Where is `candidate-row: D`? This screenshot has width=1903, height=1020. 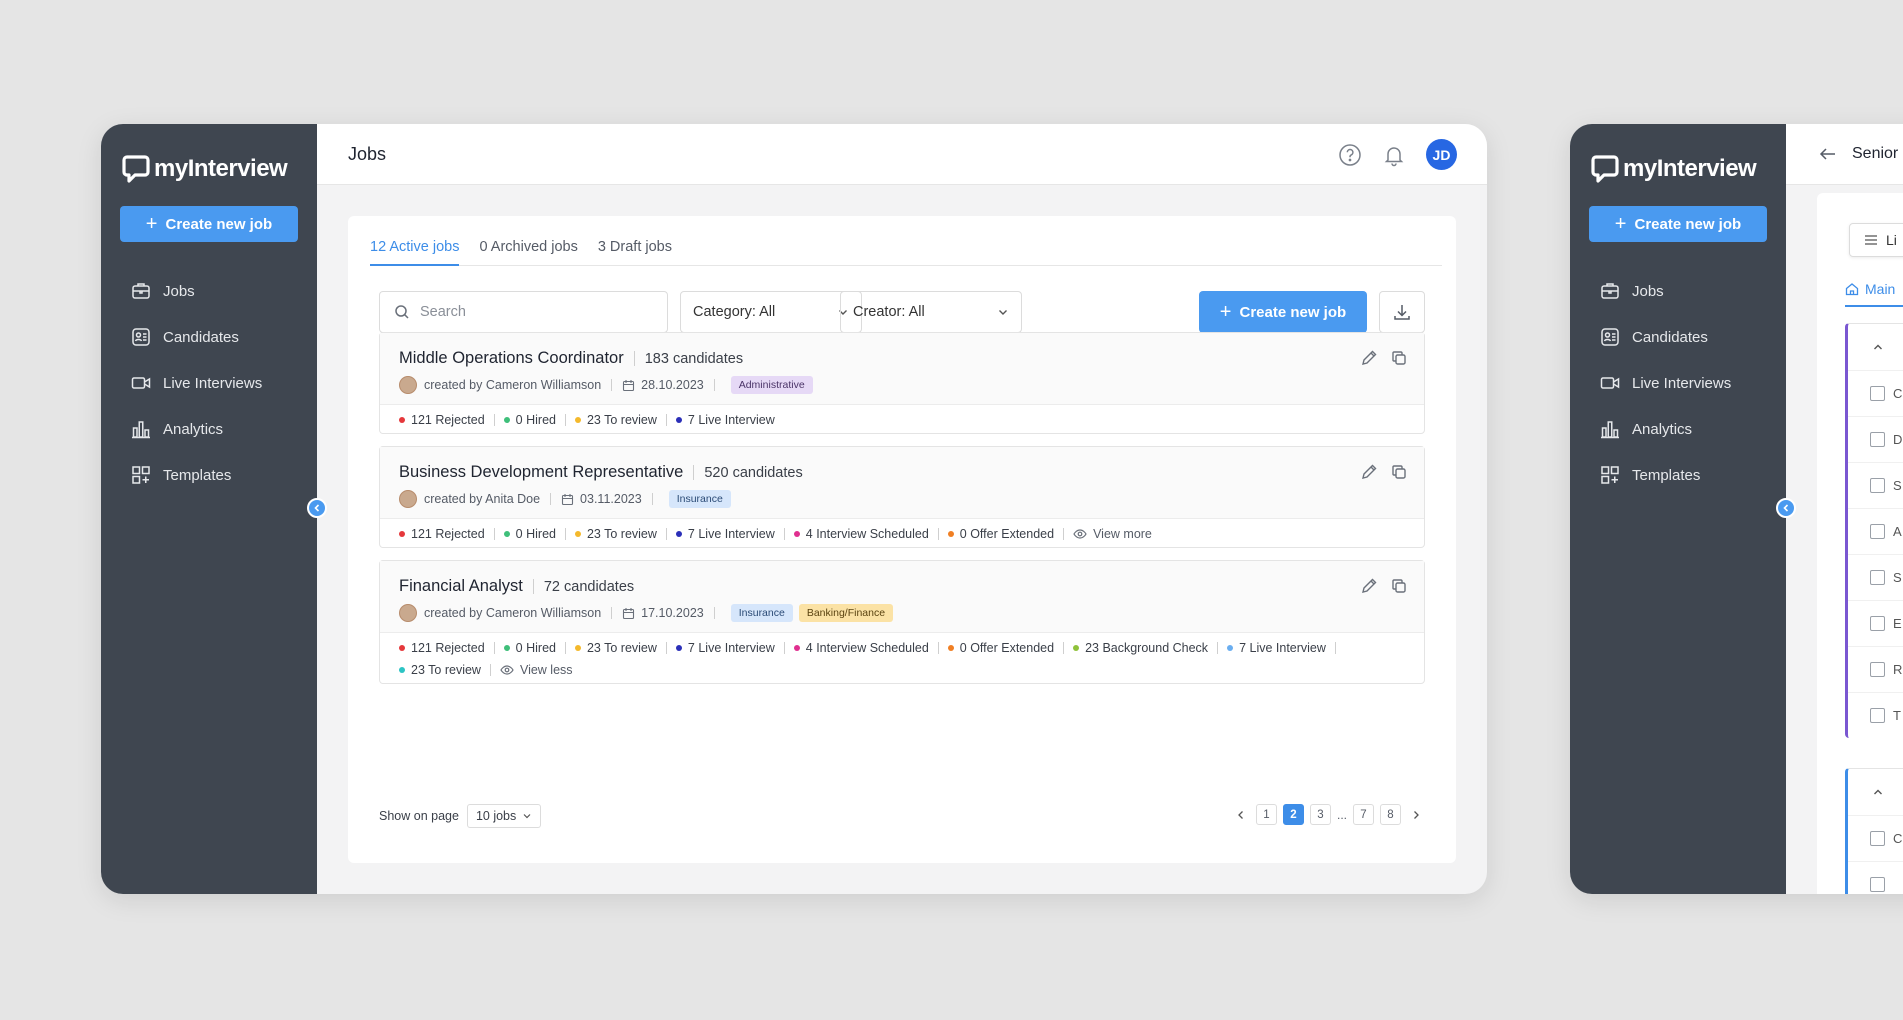 candidate-row: D is located at coordinates (1875, 439).